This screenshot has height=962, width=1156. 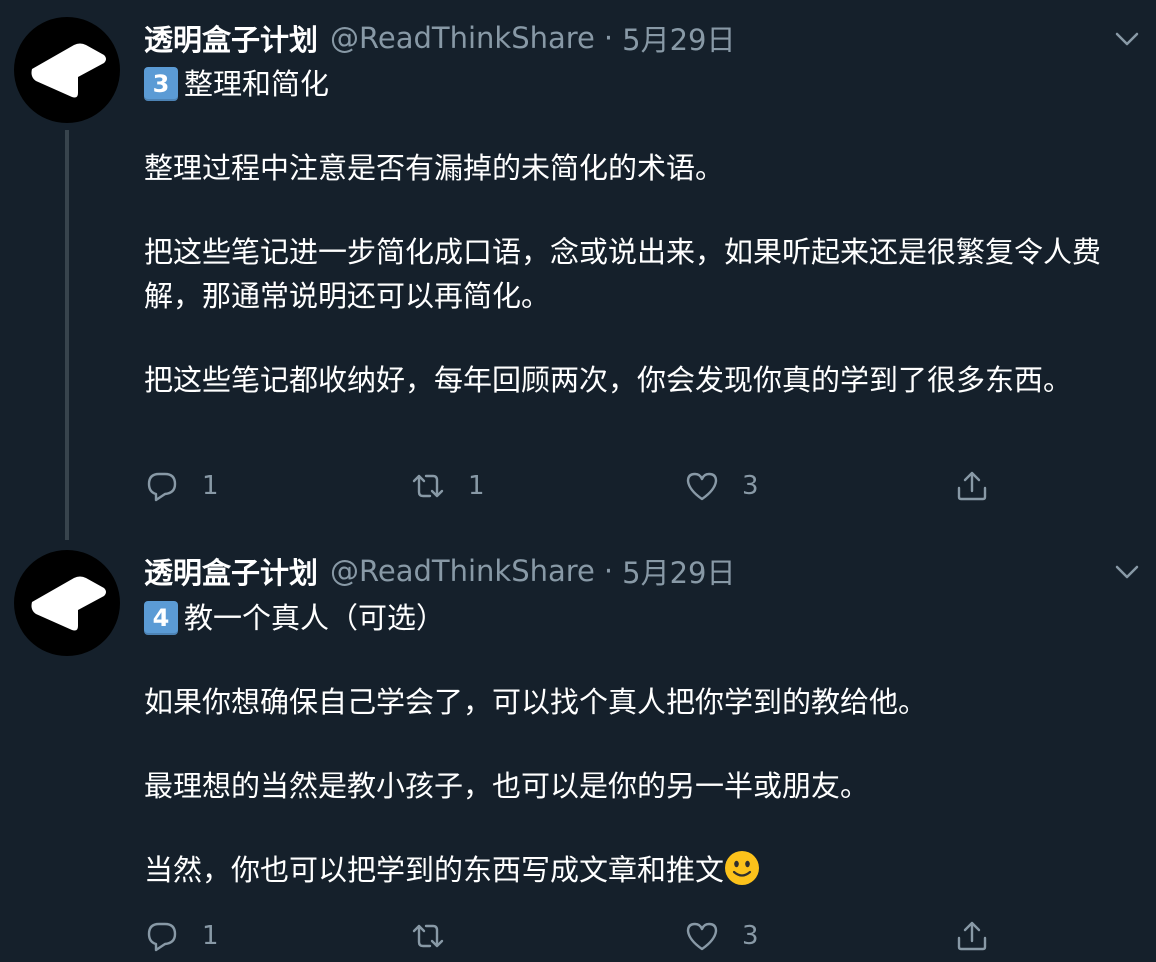 What do you see at coordinates (434, 168) in the screenshot?
I see `tweet-paragraph: 整理过程中注意是否有漏掉的未简化的术语。` at bounding box center [434, 168].